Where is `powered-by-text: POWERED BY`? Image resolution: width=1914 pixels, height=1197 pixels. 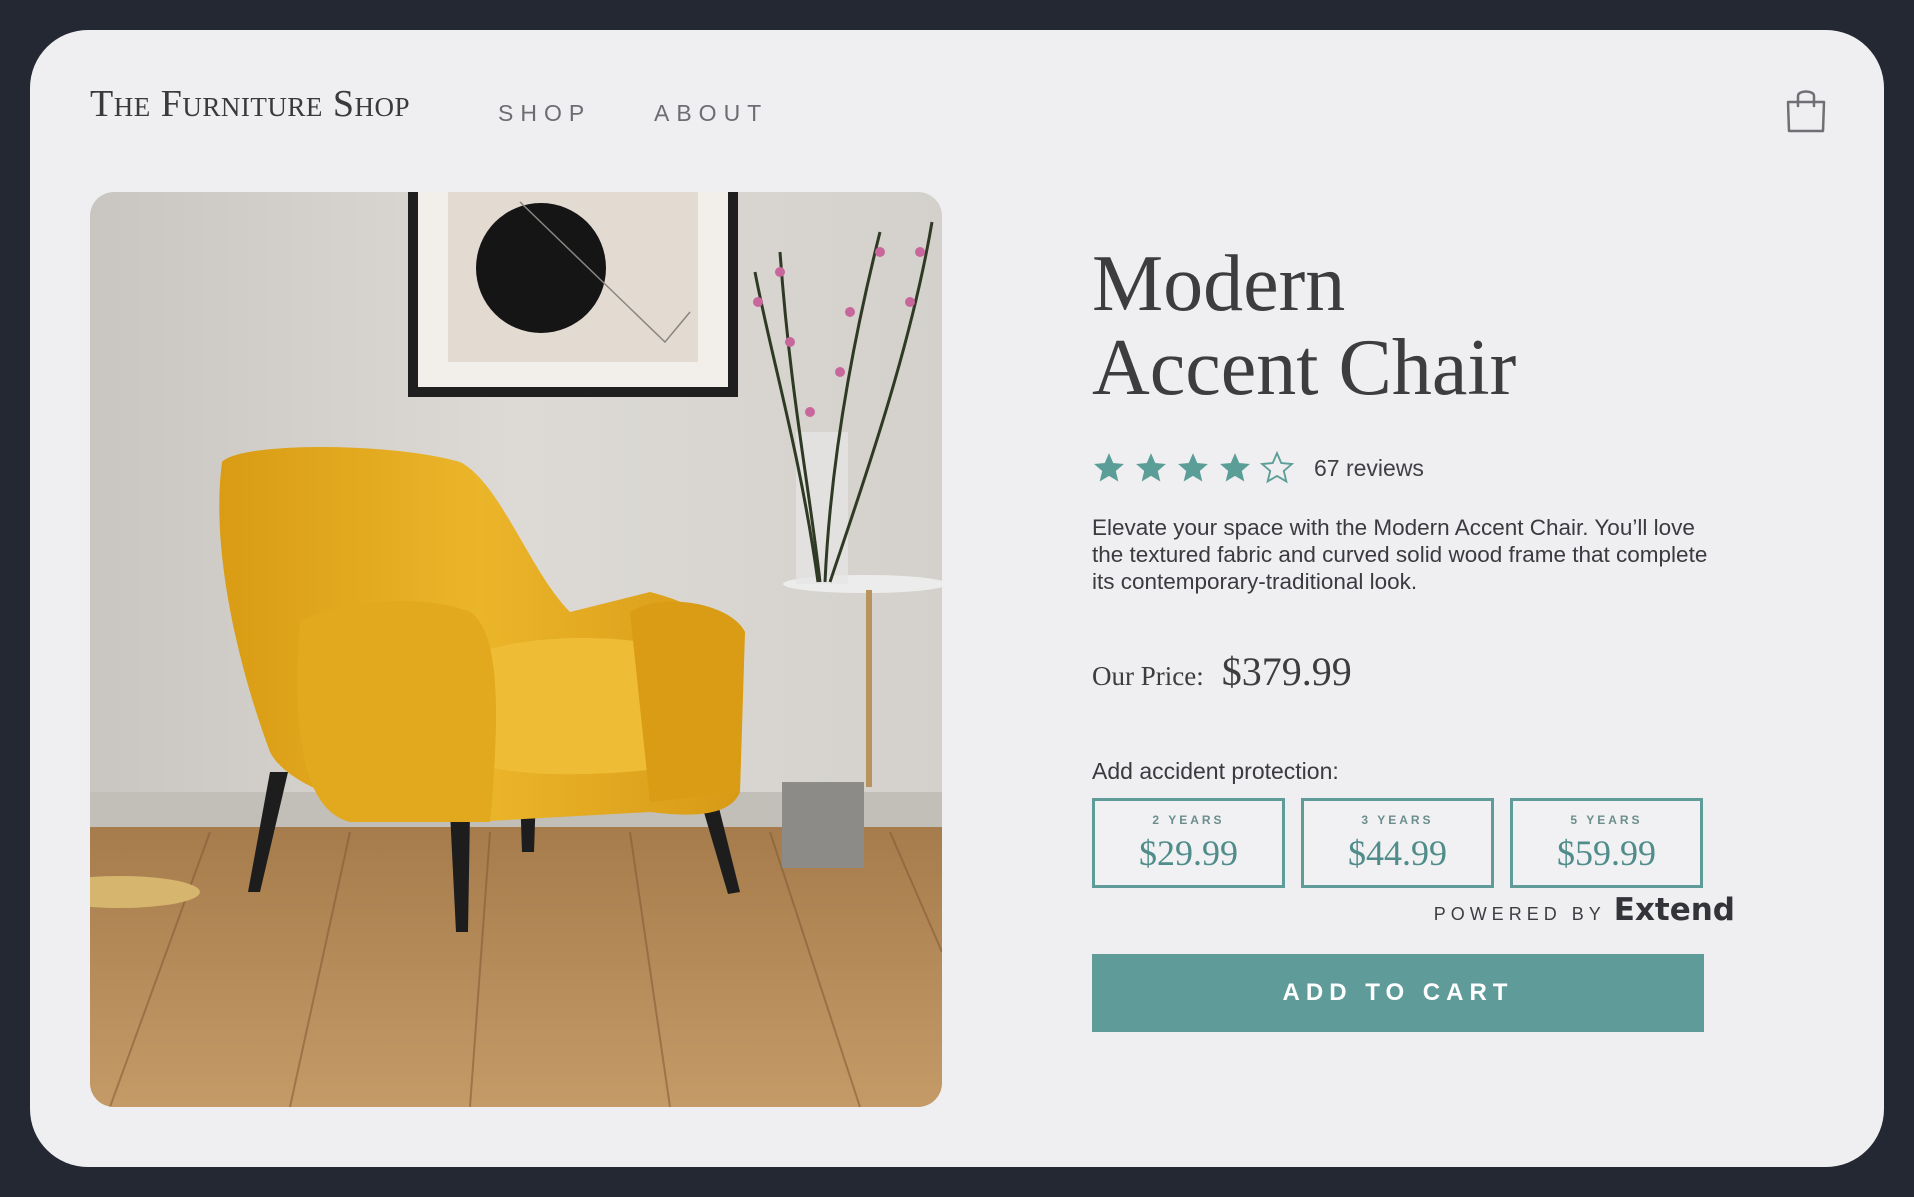
powered-by-text: POWERED BY is located at coordinates (1519, 914).